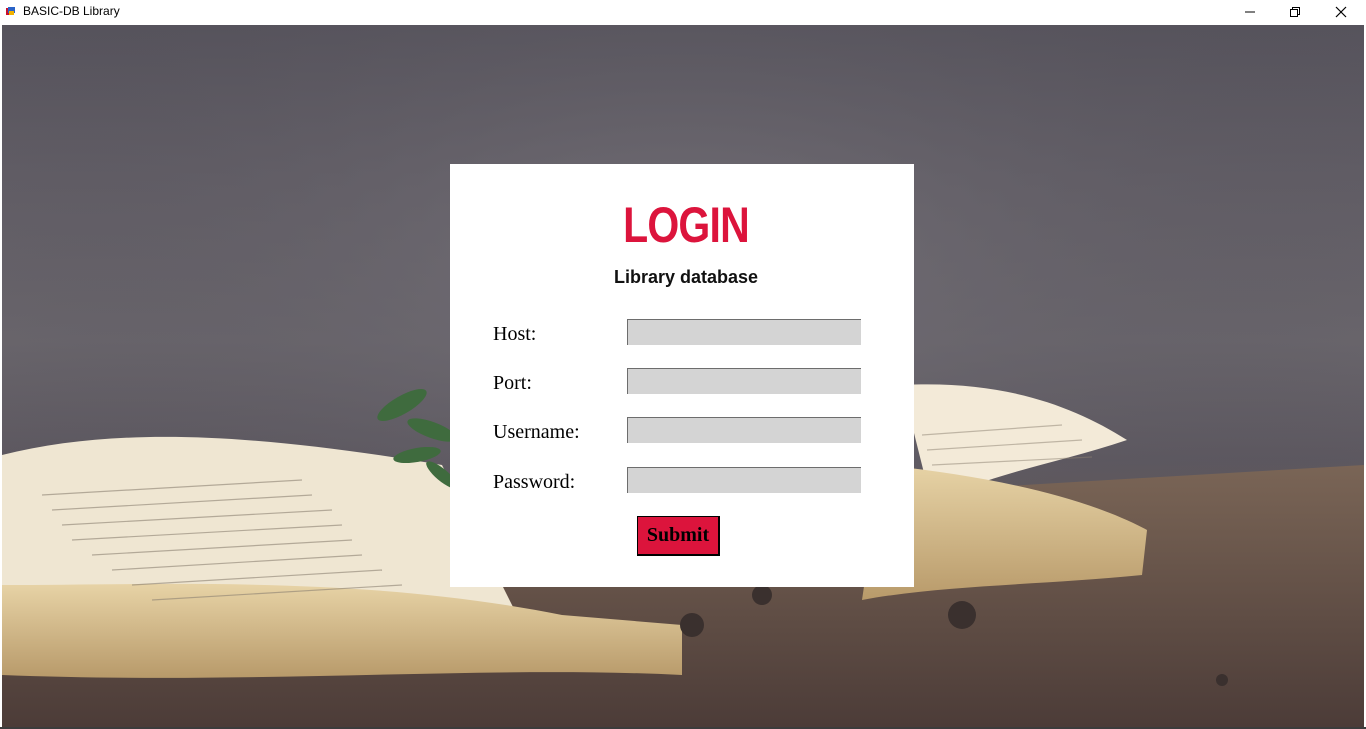 This screenshot has height=729, width=1366. What do you see at coordinates (71, 11) in the screenshot?
I see `window-title: BASIC-DB Library` at bounding box center [71, 11].